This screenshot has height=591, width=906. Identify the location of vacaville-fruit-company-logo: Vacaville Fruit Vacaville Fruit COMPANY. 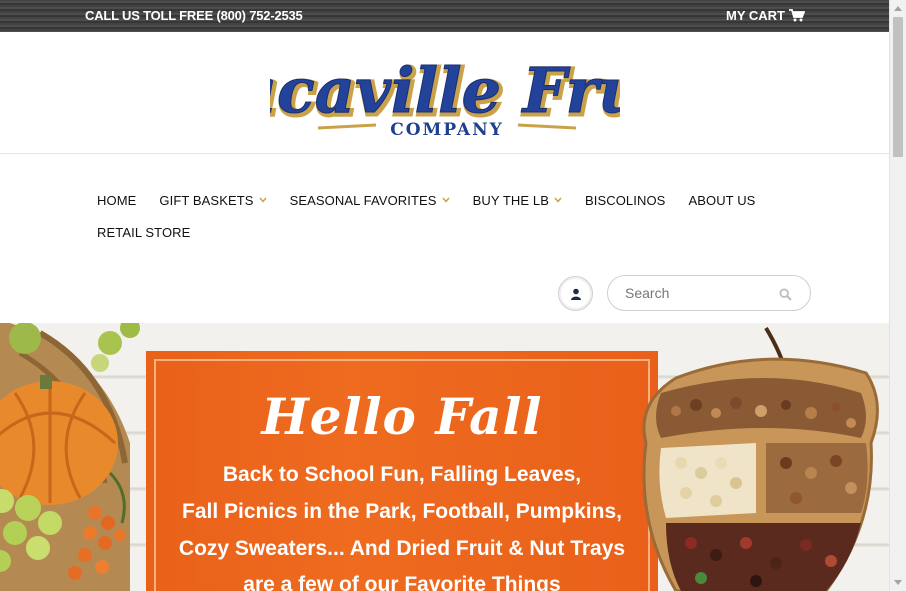
(445, 92).